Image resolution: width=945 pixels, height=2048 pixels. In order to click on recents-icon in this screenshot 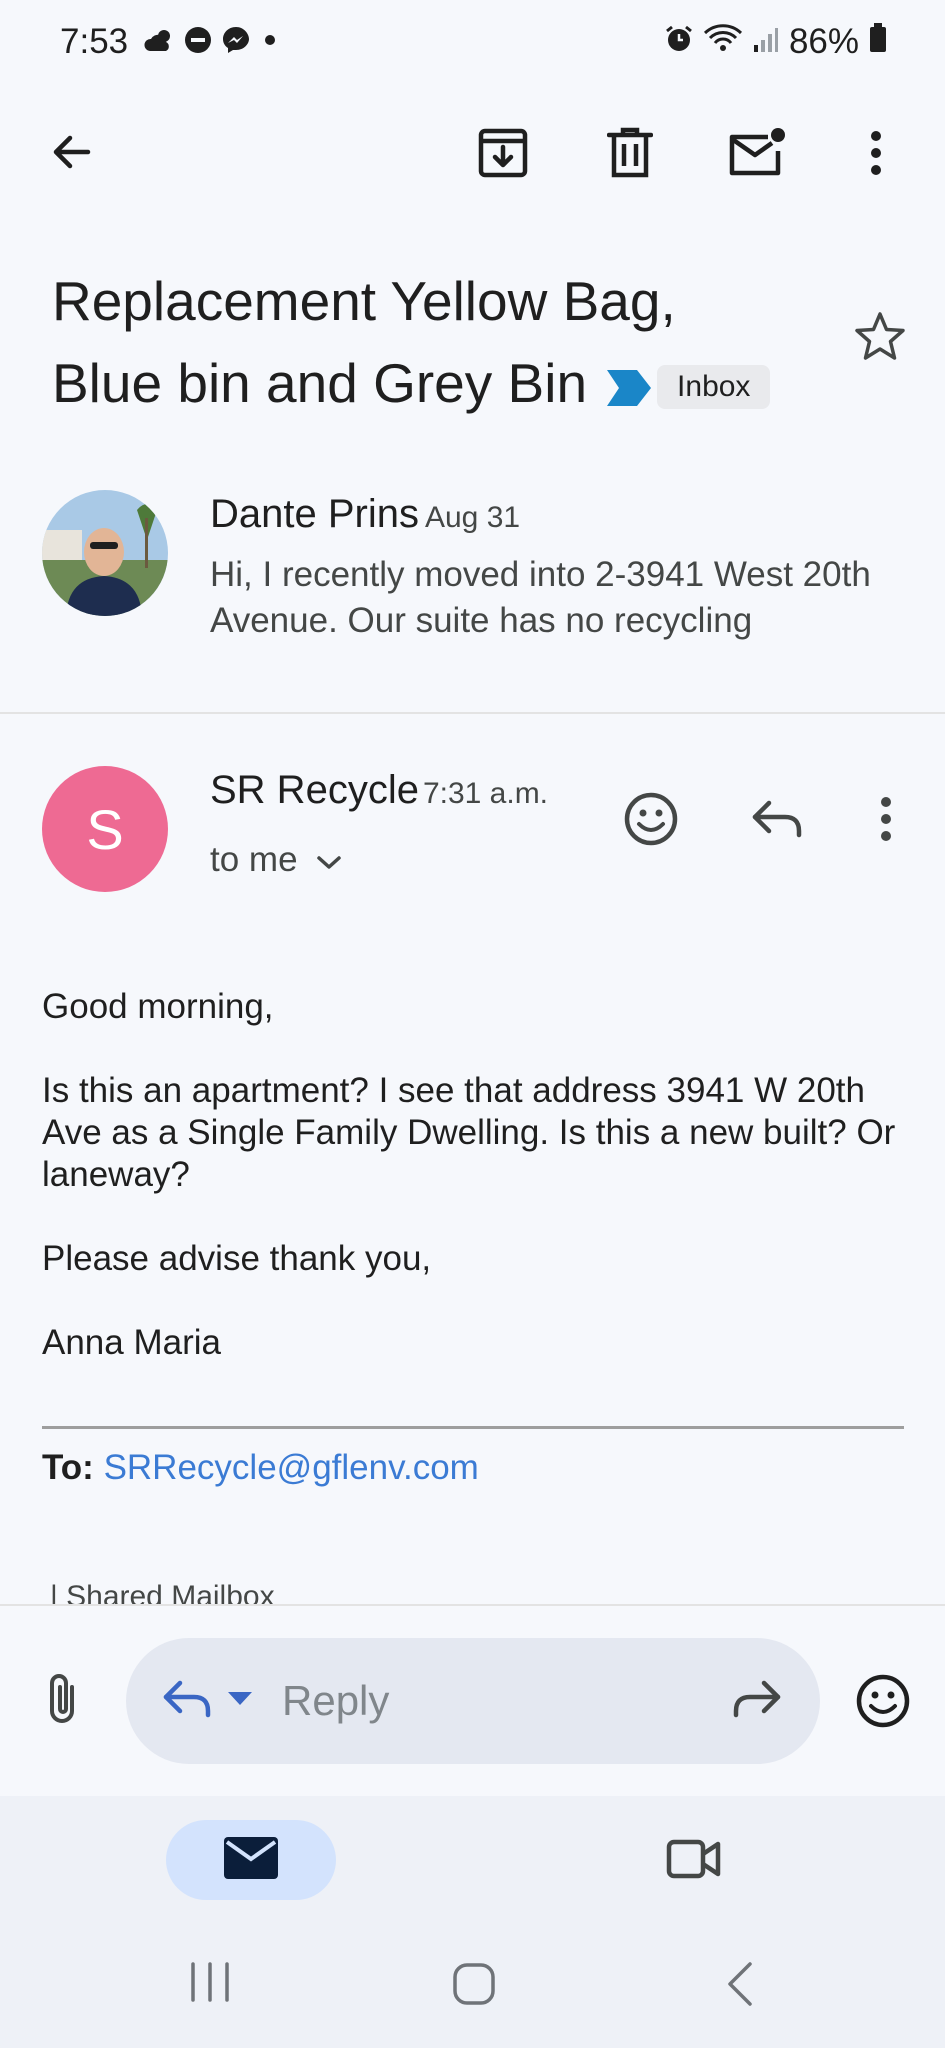, I will do `click(210, 1984)`.